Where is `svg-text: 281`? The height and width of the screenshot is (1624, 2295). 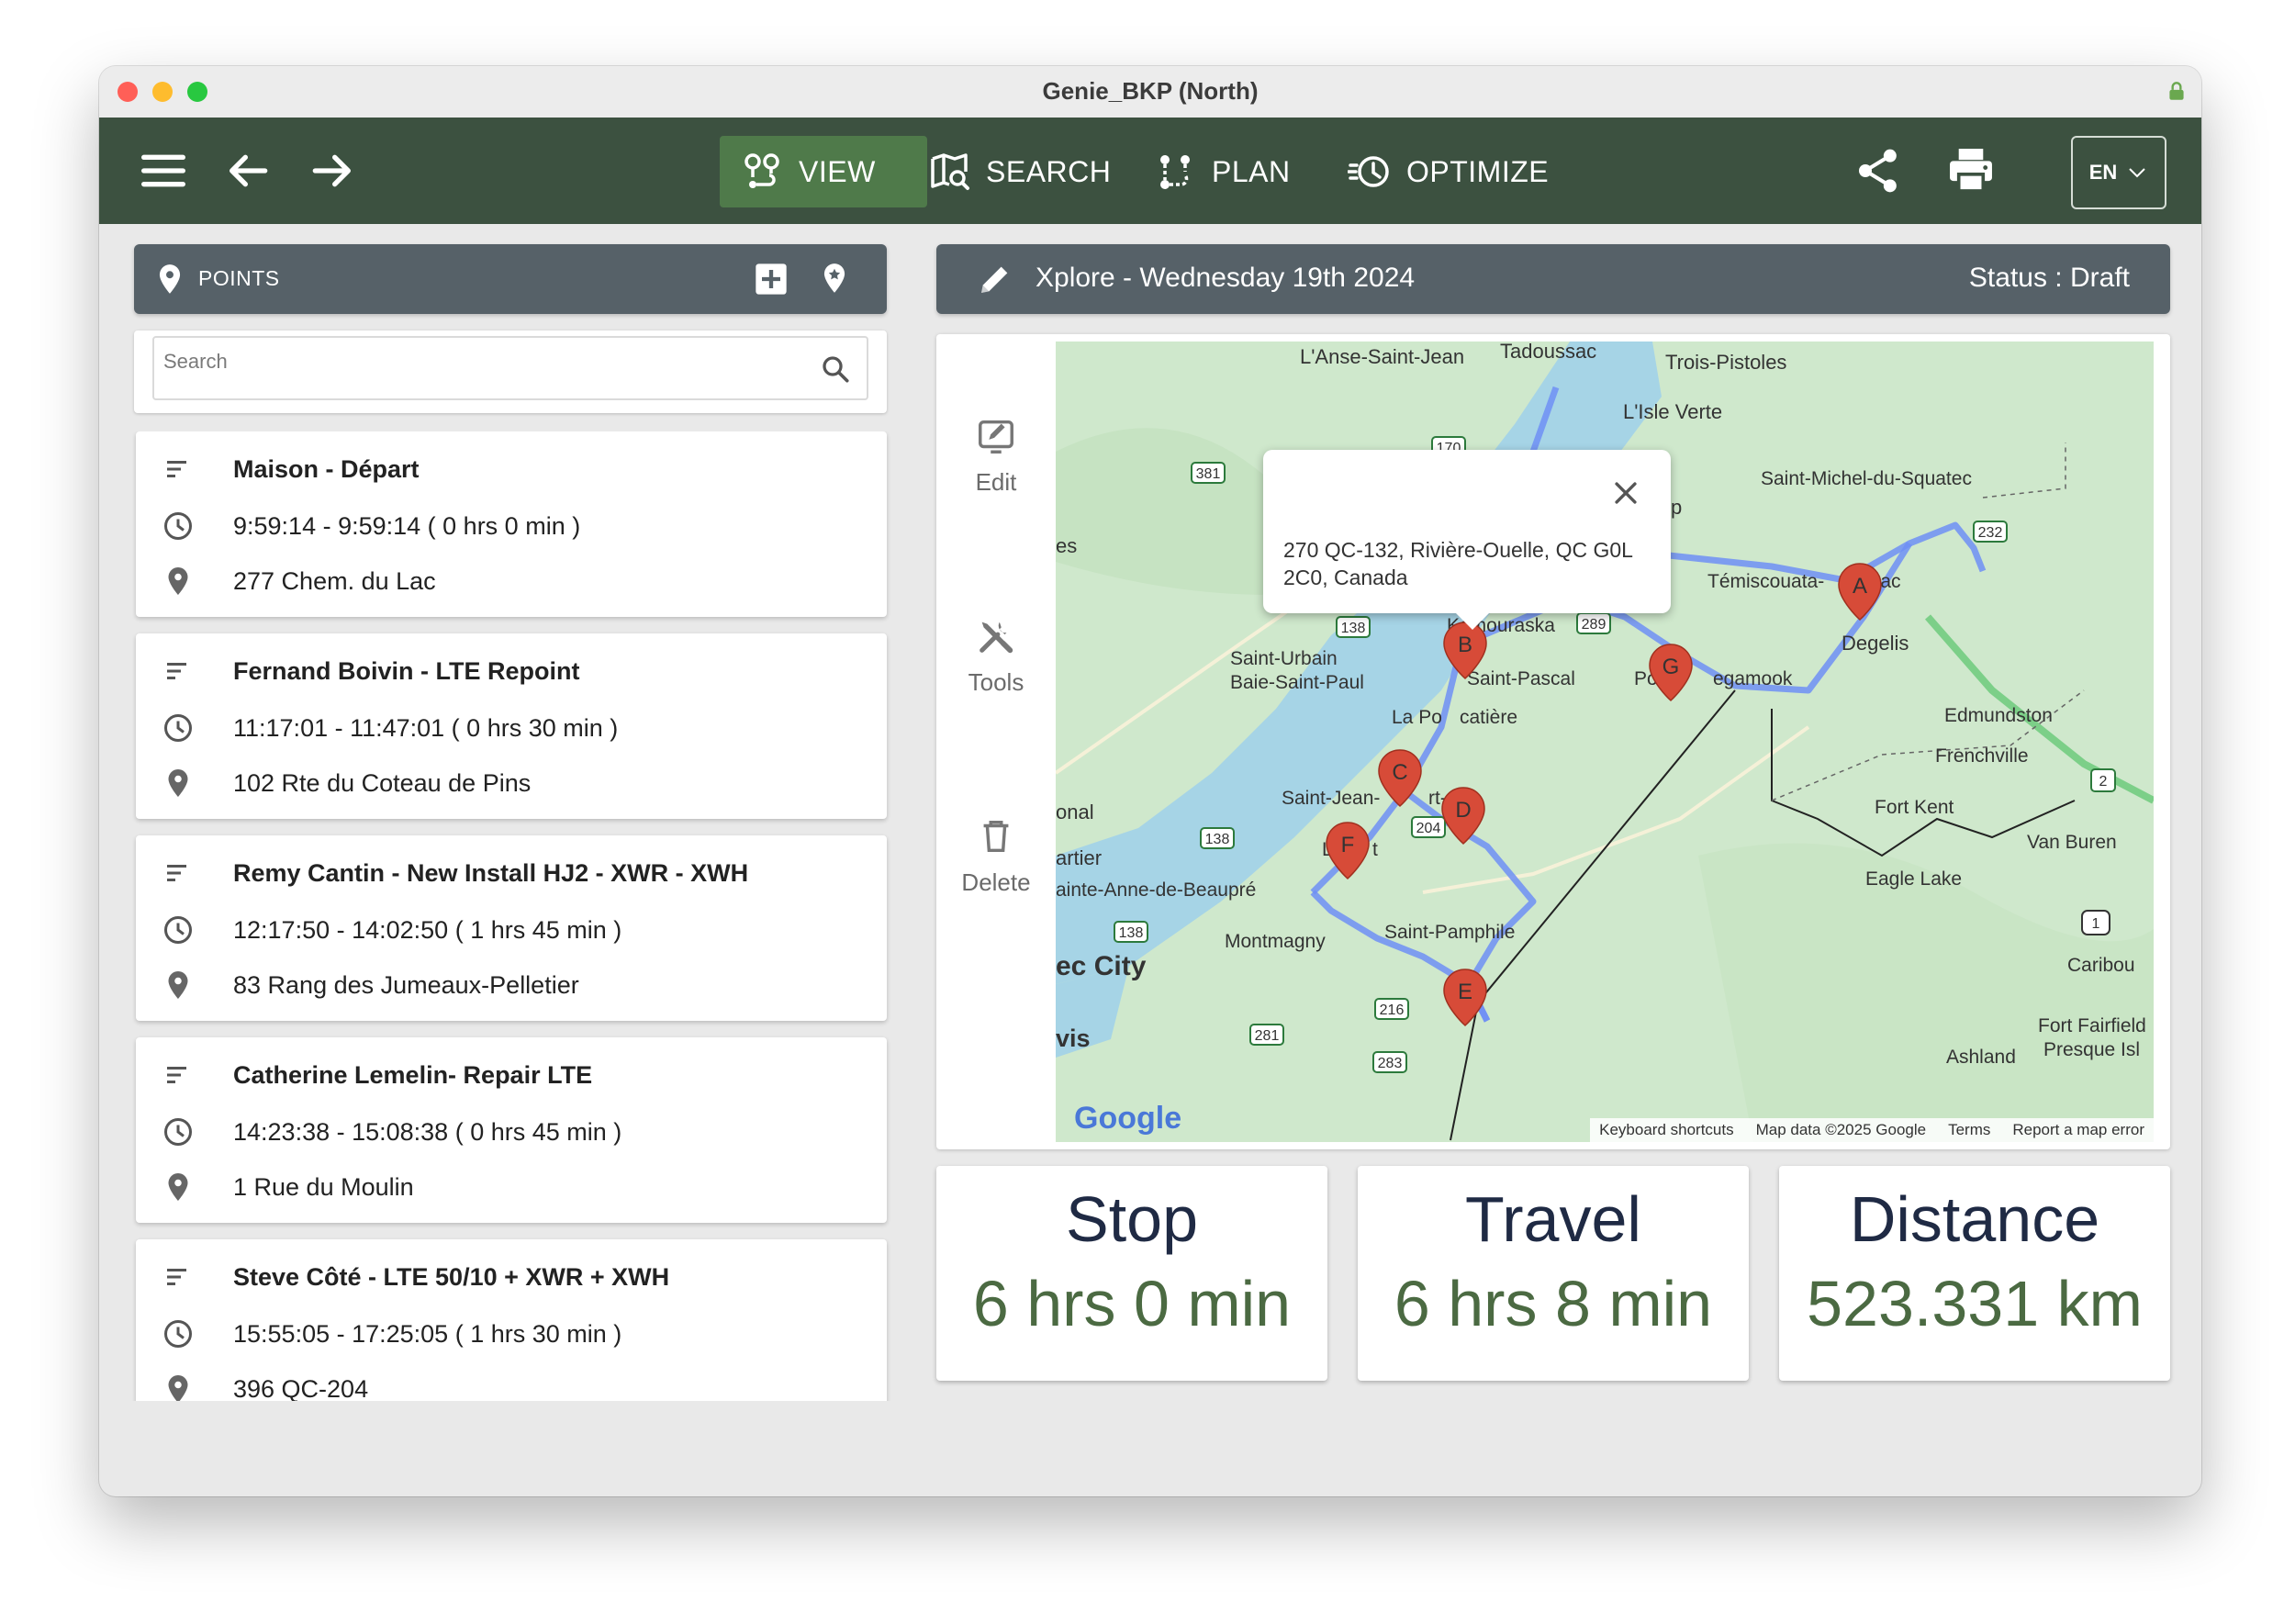 svg-text: 281 is located at coordinates (1267, 1036).